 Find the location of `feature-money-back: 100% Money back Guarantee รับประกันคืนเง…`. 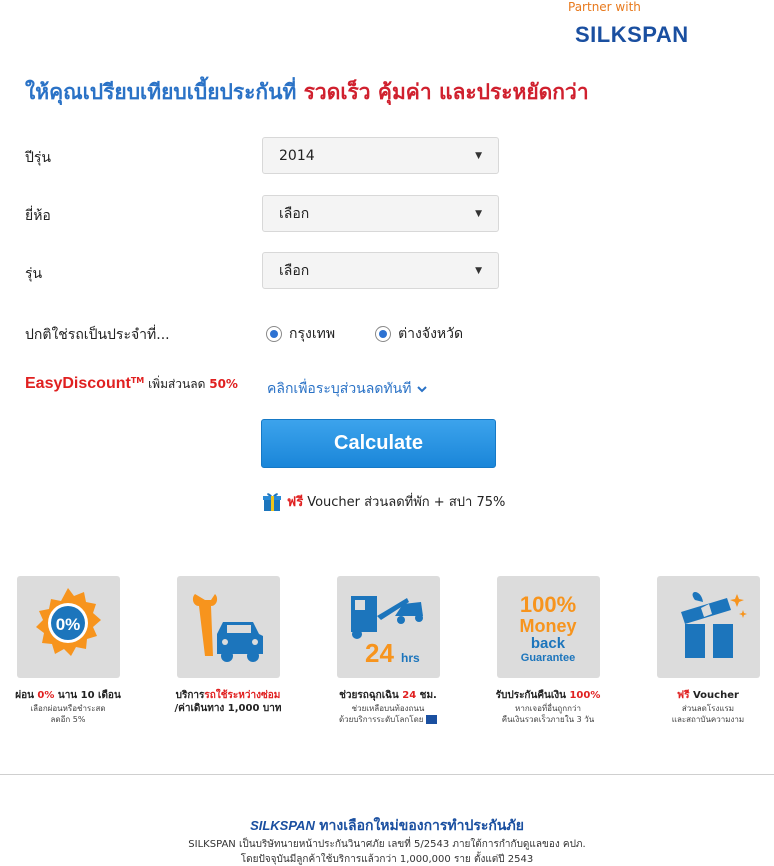

feature-money-back: 100% Money back Guarantee รับประกันคืนเง… is located at coordinates (548, 650).